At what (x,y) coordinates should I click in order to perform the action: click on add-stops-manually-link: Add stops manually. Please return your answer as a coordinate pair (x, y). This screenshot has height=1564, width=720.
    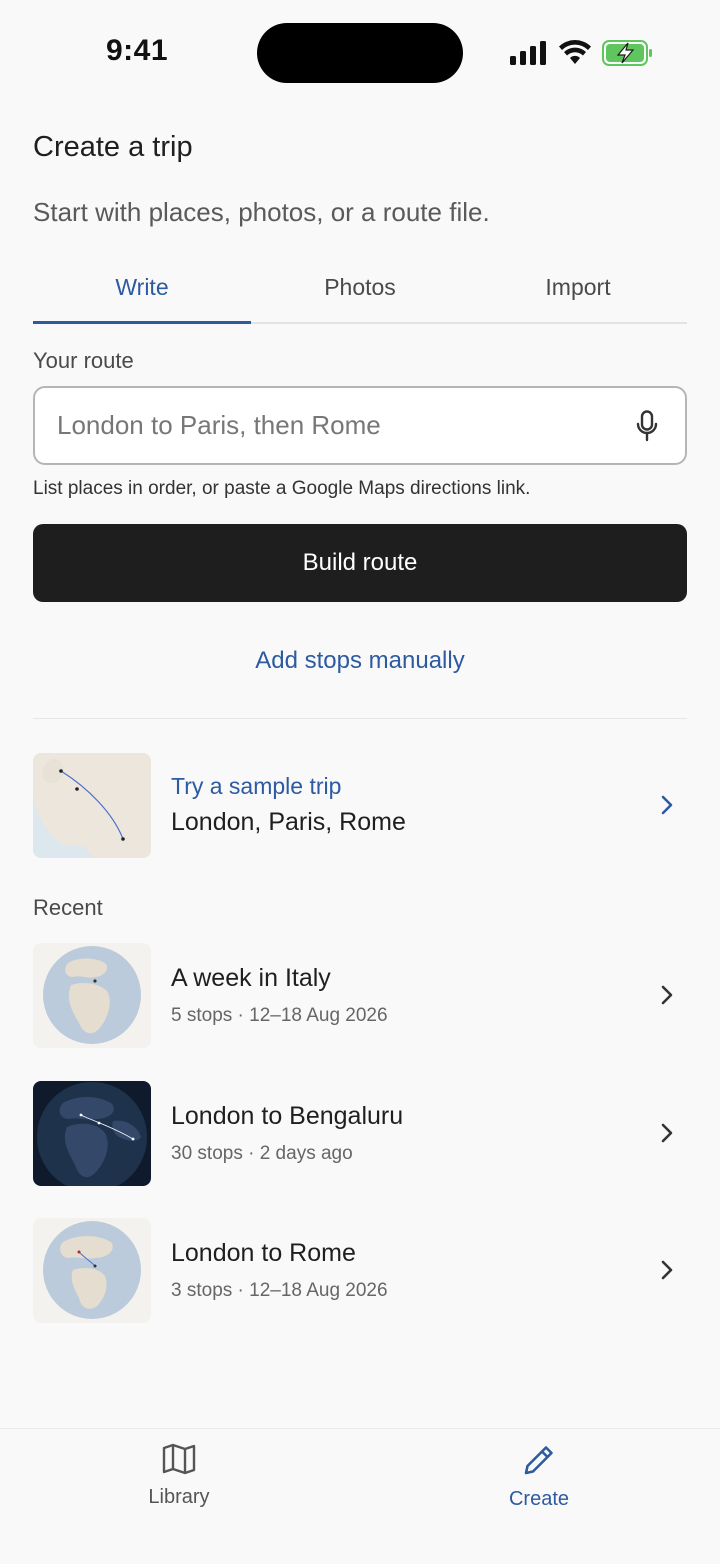
    Looking at the image, I should click on (360, 661).